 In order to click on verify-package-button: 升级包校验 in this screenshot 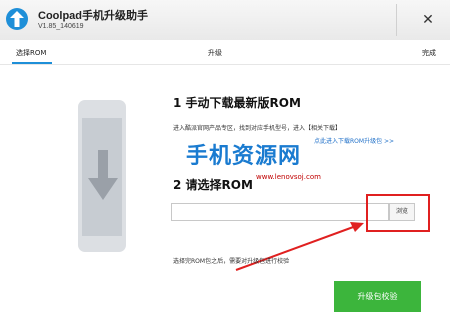, I will do `click(377, 296)`.